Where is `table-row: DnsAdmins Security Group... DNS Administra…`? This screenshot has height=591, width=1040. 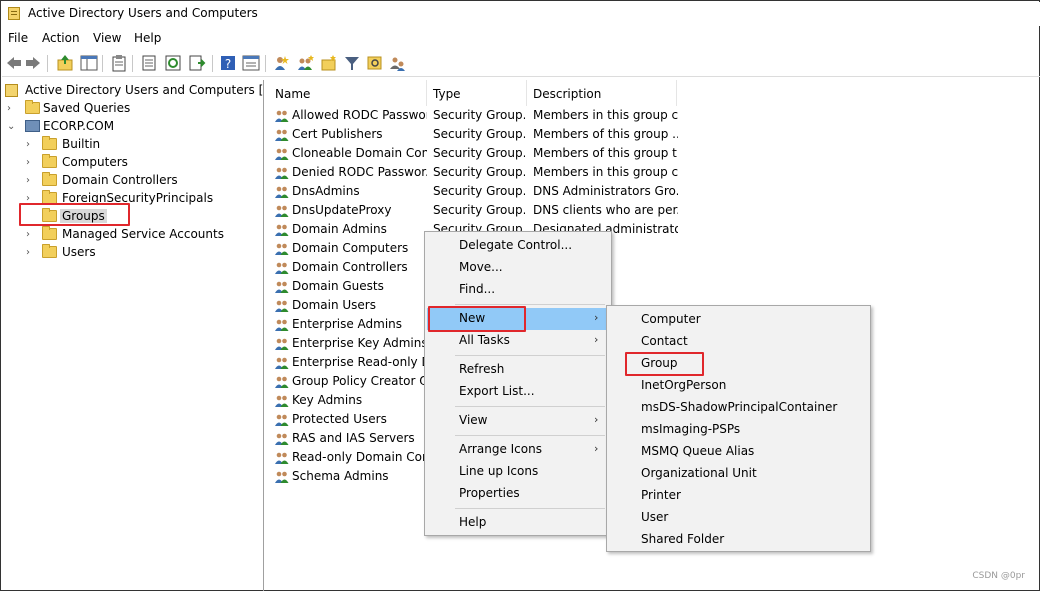
table-row: DnsAdmins Security Group... DNS Administra… is located at coordinates (477, 191).